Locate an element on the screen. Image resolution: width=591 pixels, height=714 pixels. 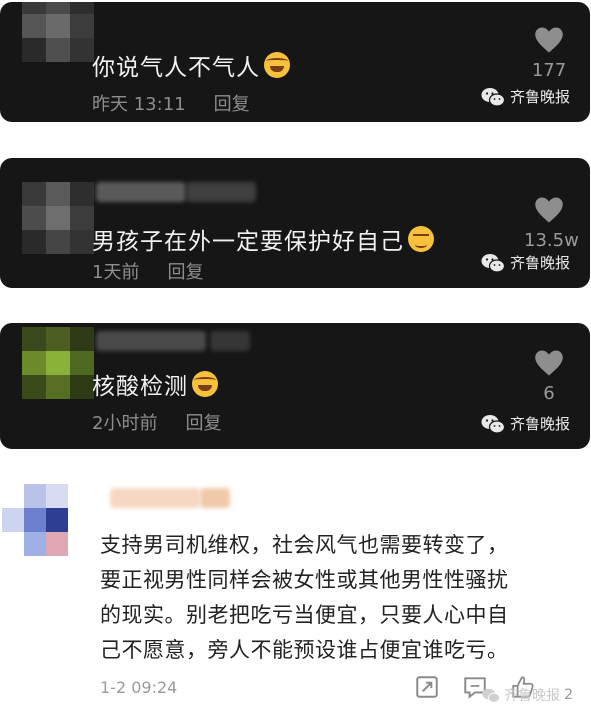
share-icon is located at coordinates (427, 687).